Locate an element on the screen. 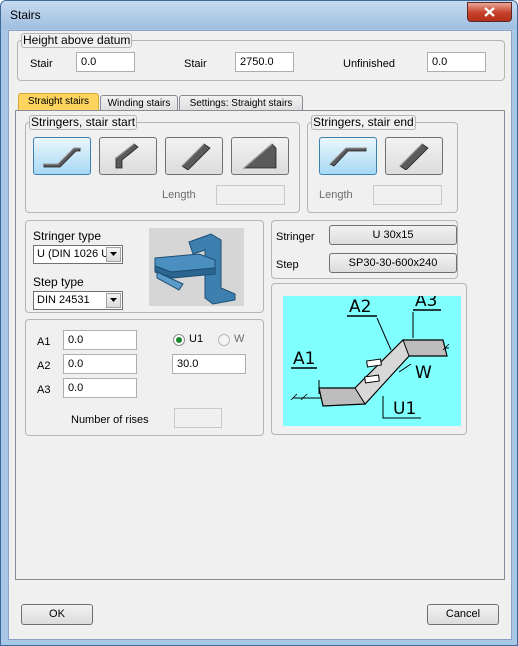 The width and height of the screenshot is (518, 646). stair-label-2: Stair is located at coordinates (195, 64).